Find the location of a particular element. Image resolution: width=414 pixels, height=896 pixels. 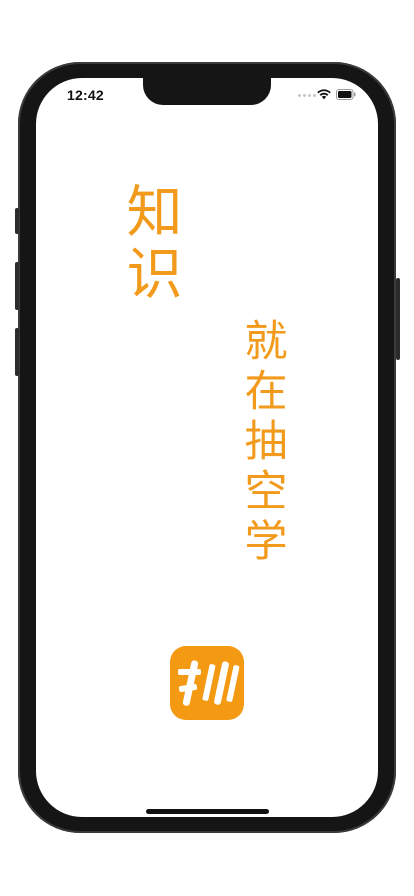

power-button is located at coordinates (398, 319).